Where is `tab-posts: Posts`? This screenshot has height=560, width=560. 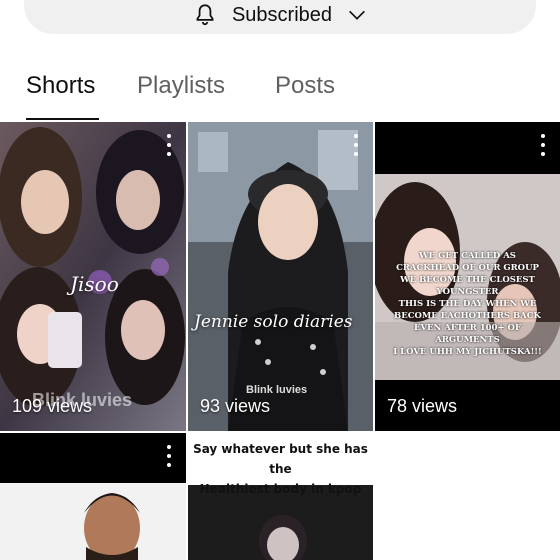 tab-posts: Posts is located at coordinates (305, 86).